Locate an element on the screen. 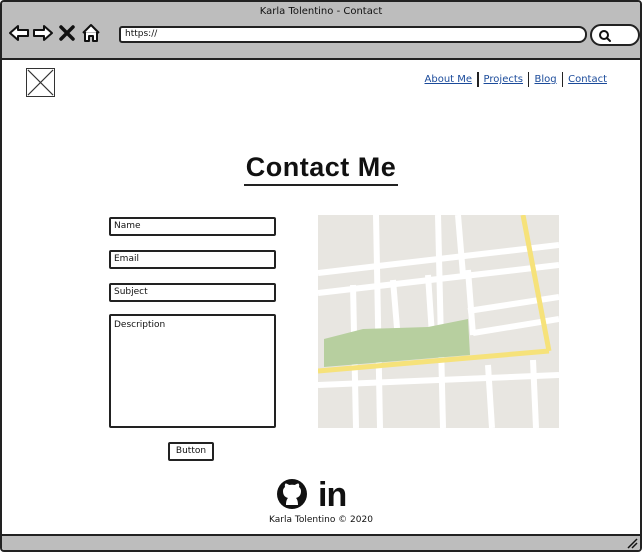 Image resolution: width=642 pixels, height=552 pixels. copyright-text: Karla Tolentino © 2020 is located at coordinates (321, 520).